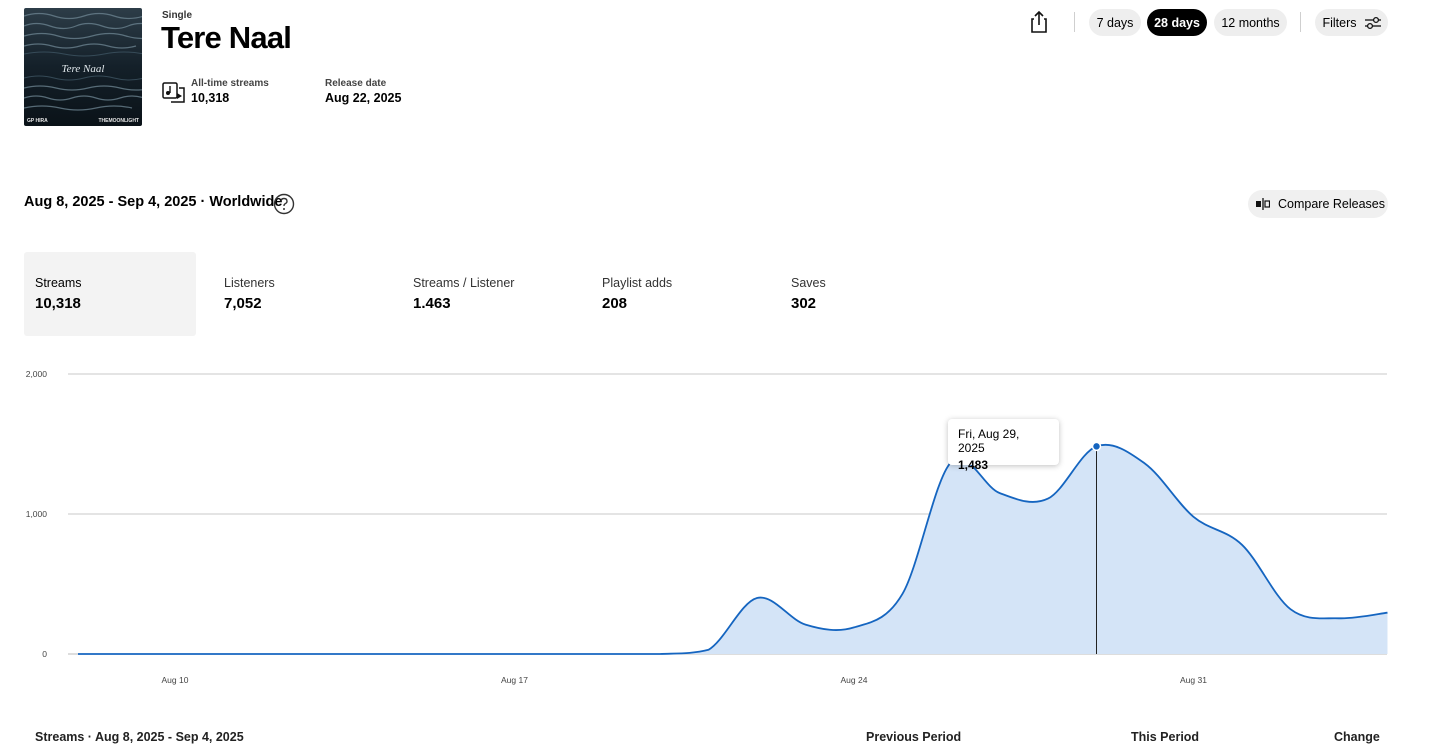 The image size is (1445, 745). What do you see at coordinates (230, 83) in the screenshot?
I see `alltime-streams-label: All-time streams` at bounding box center [230, 83].